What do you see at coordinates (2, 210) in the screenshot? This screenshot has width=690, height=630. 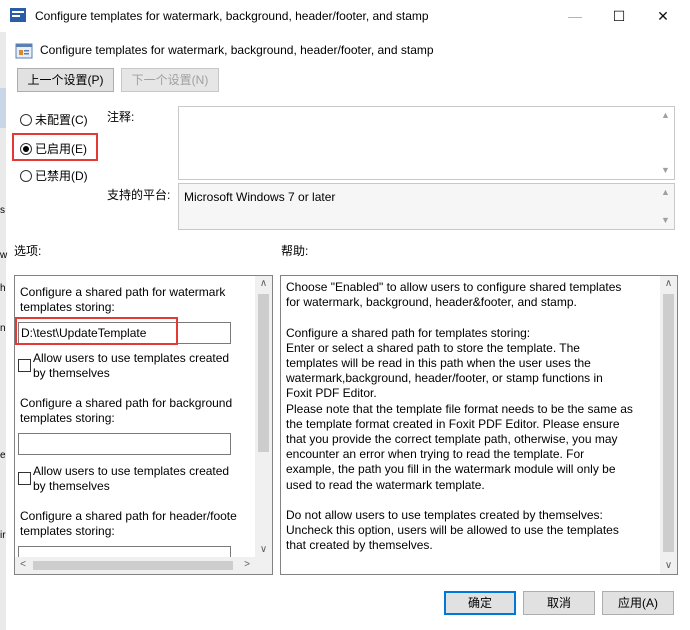 I see `edge-letter: s` at bounding box center [2, 210].